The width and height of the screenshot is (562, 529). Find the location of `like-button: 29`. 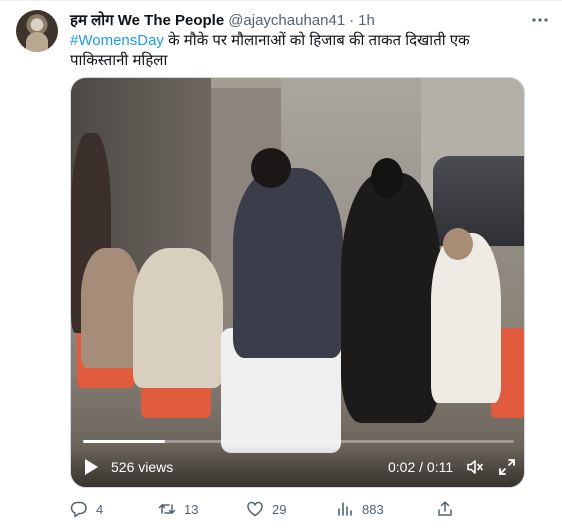

like-button: 29 is located at coordinates (266, 509).